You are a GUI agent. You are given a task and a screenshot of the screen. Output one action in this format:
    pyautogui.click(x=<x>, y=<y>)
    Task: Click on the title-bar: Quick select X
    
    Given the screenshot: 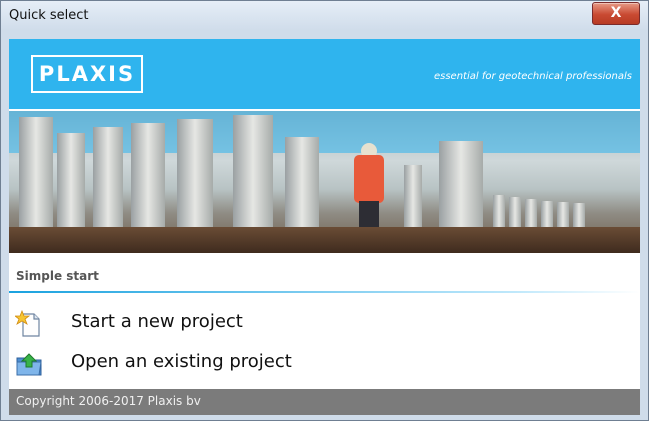 What is the action you would take?
    pyautogui.click(x=324, y=16)
    